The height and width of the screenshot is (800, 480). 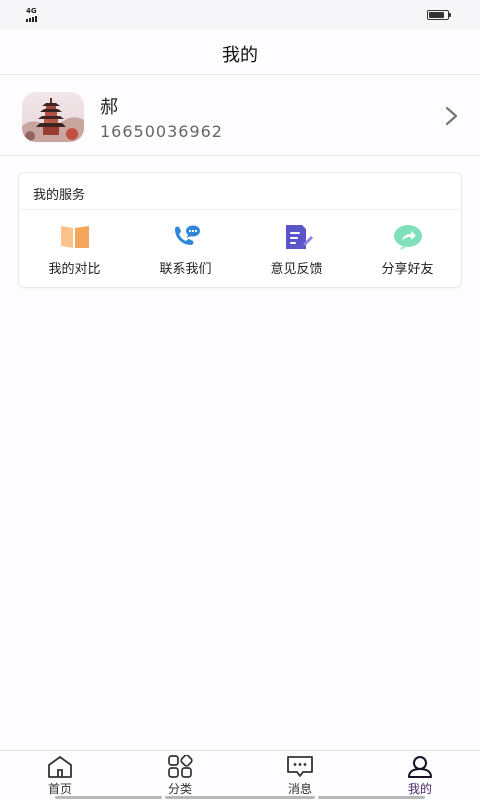 I want to click on service-label: 我的对比, so click(x=74, y=269).